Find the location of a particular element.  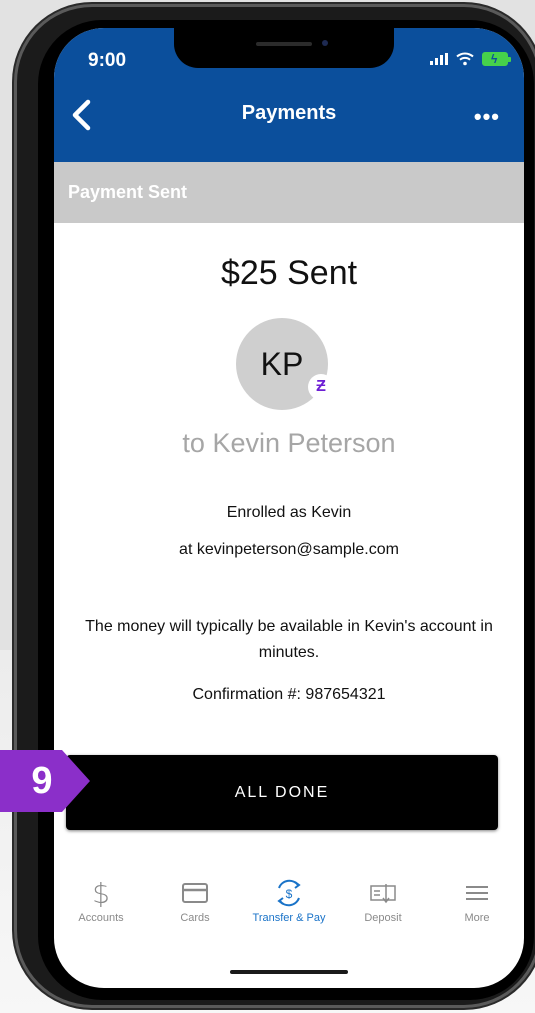

section-label: Payment Sent is located at coordinates (128, 192).